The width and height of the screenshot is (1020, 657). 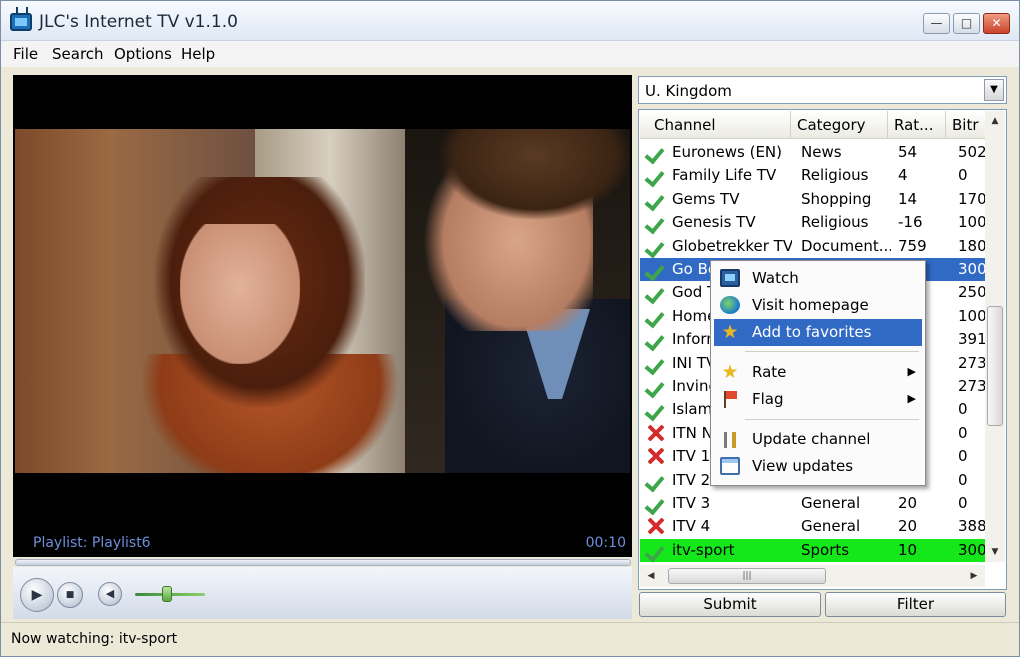 I want to click on country-dropdown-value: U. Kingdom, so click(x=688, y=91).